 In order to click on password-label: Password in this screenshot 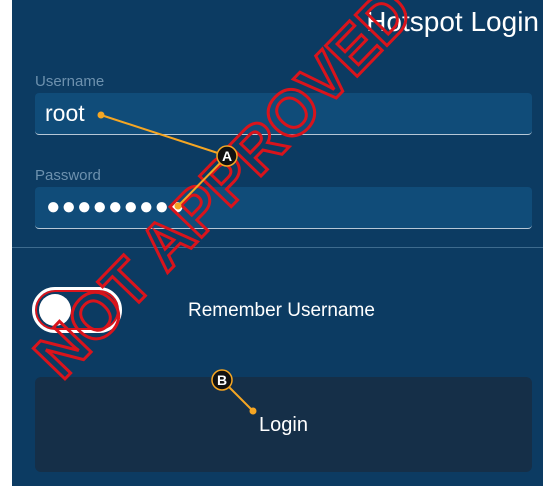, I will do `click(68, 175)`.